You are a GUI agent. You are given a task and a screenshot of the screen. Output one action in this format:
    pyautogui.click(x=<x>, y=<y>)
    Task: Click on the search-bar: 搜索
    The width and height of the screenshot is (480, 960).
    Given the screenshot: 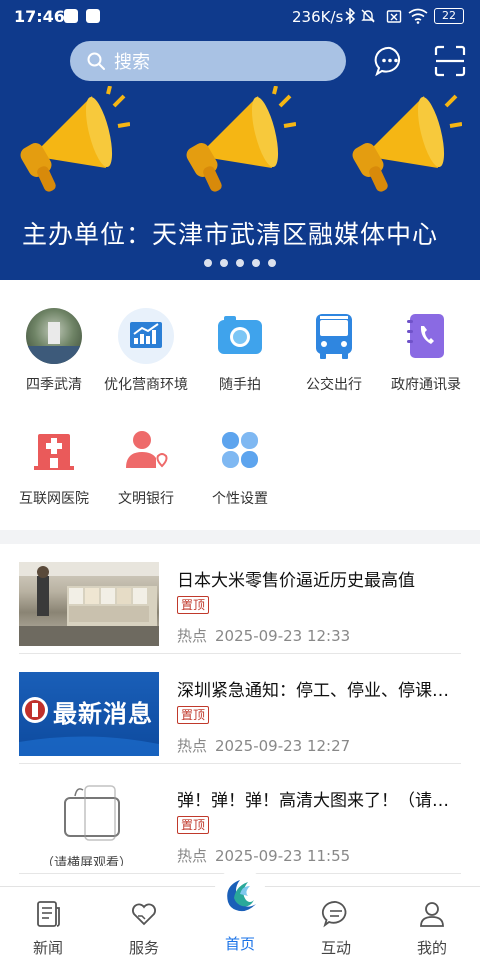 What is the action you would take?
    pyautogui.click(x=208, y=61)
    